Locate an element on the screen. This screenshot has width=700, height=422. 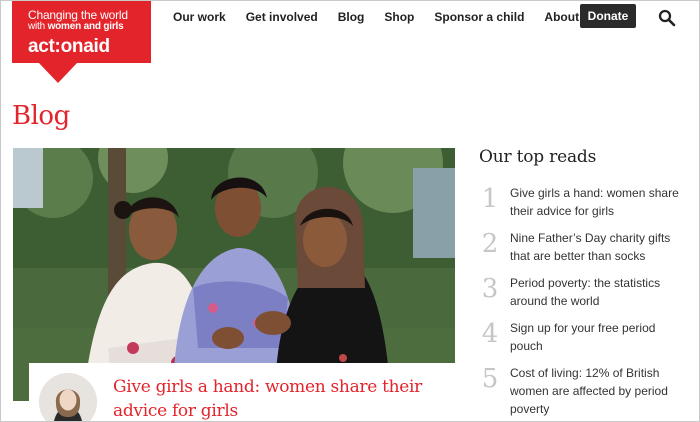
tagline-line2: with women and girls is located at coordinates (76, 26).